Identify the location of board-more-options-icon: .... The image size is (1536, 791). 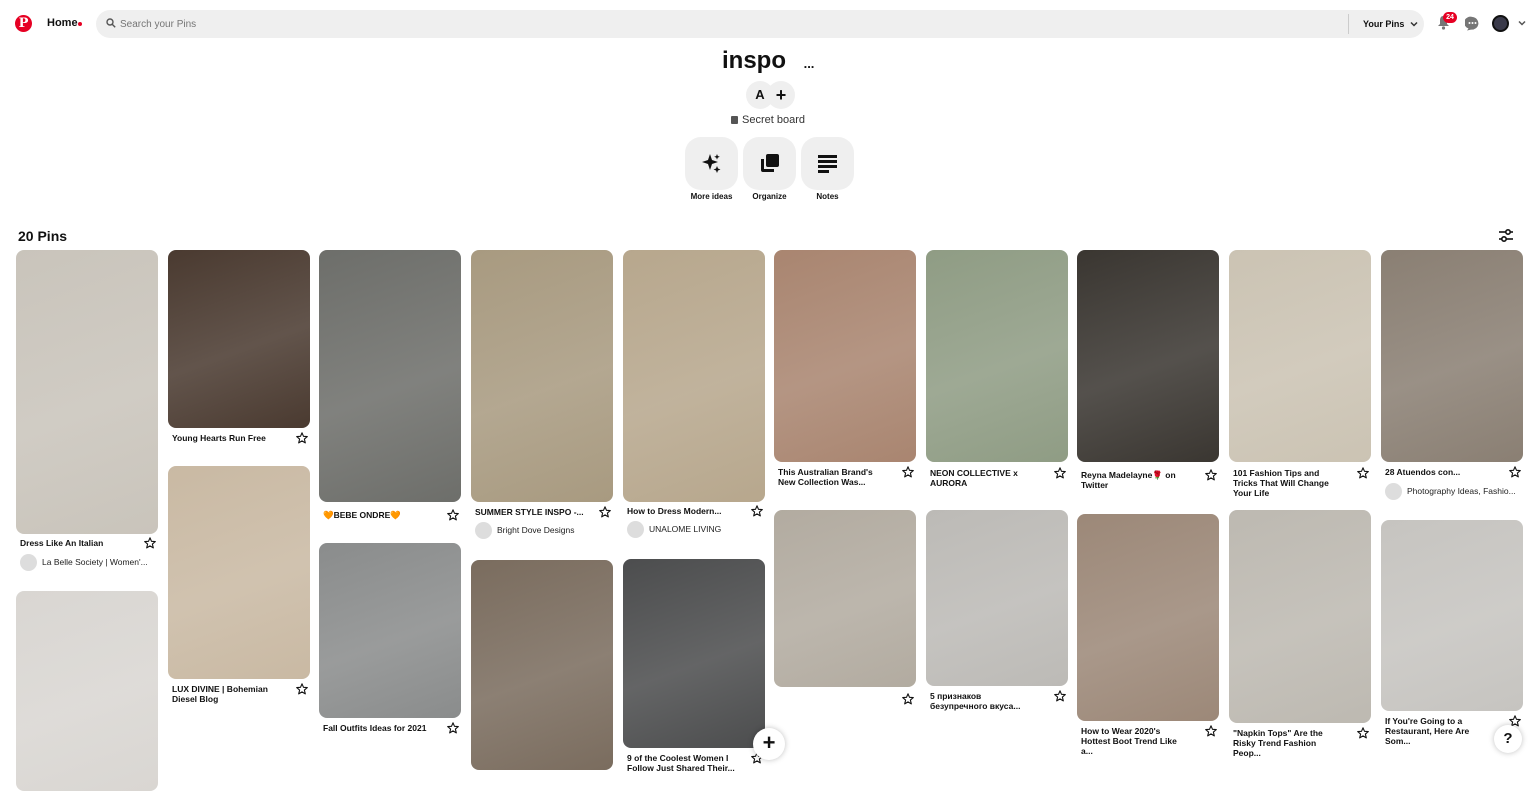
(809, 67).